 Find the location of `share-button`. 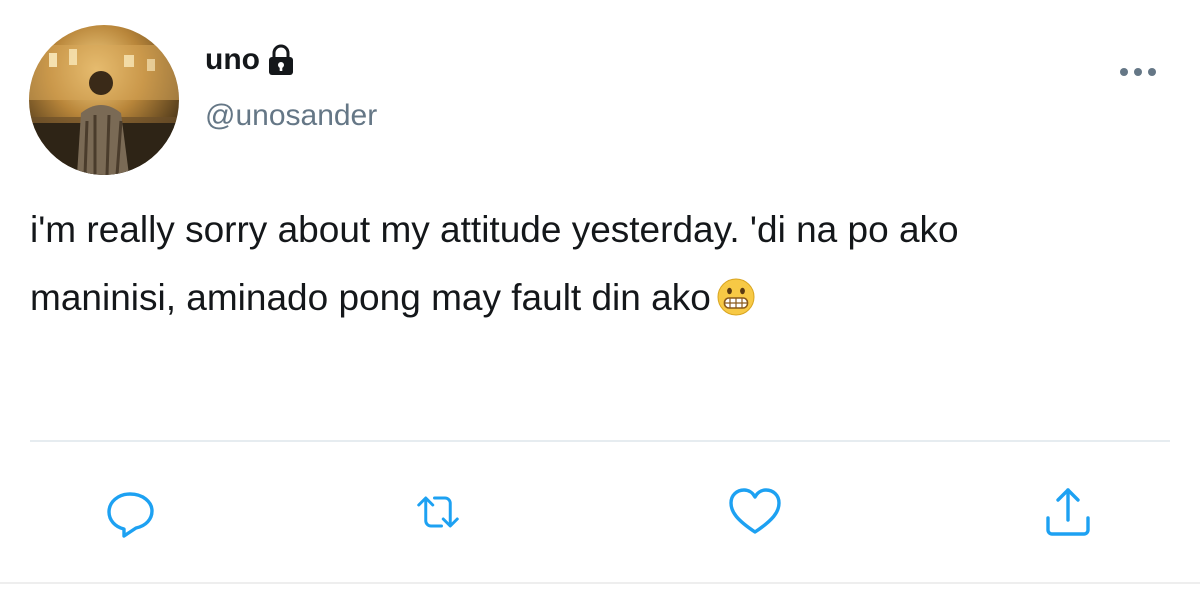

share-button is located at coordinates (1068, 512).